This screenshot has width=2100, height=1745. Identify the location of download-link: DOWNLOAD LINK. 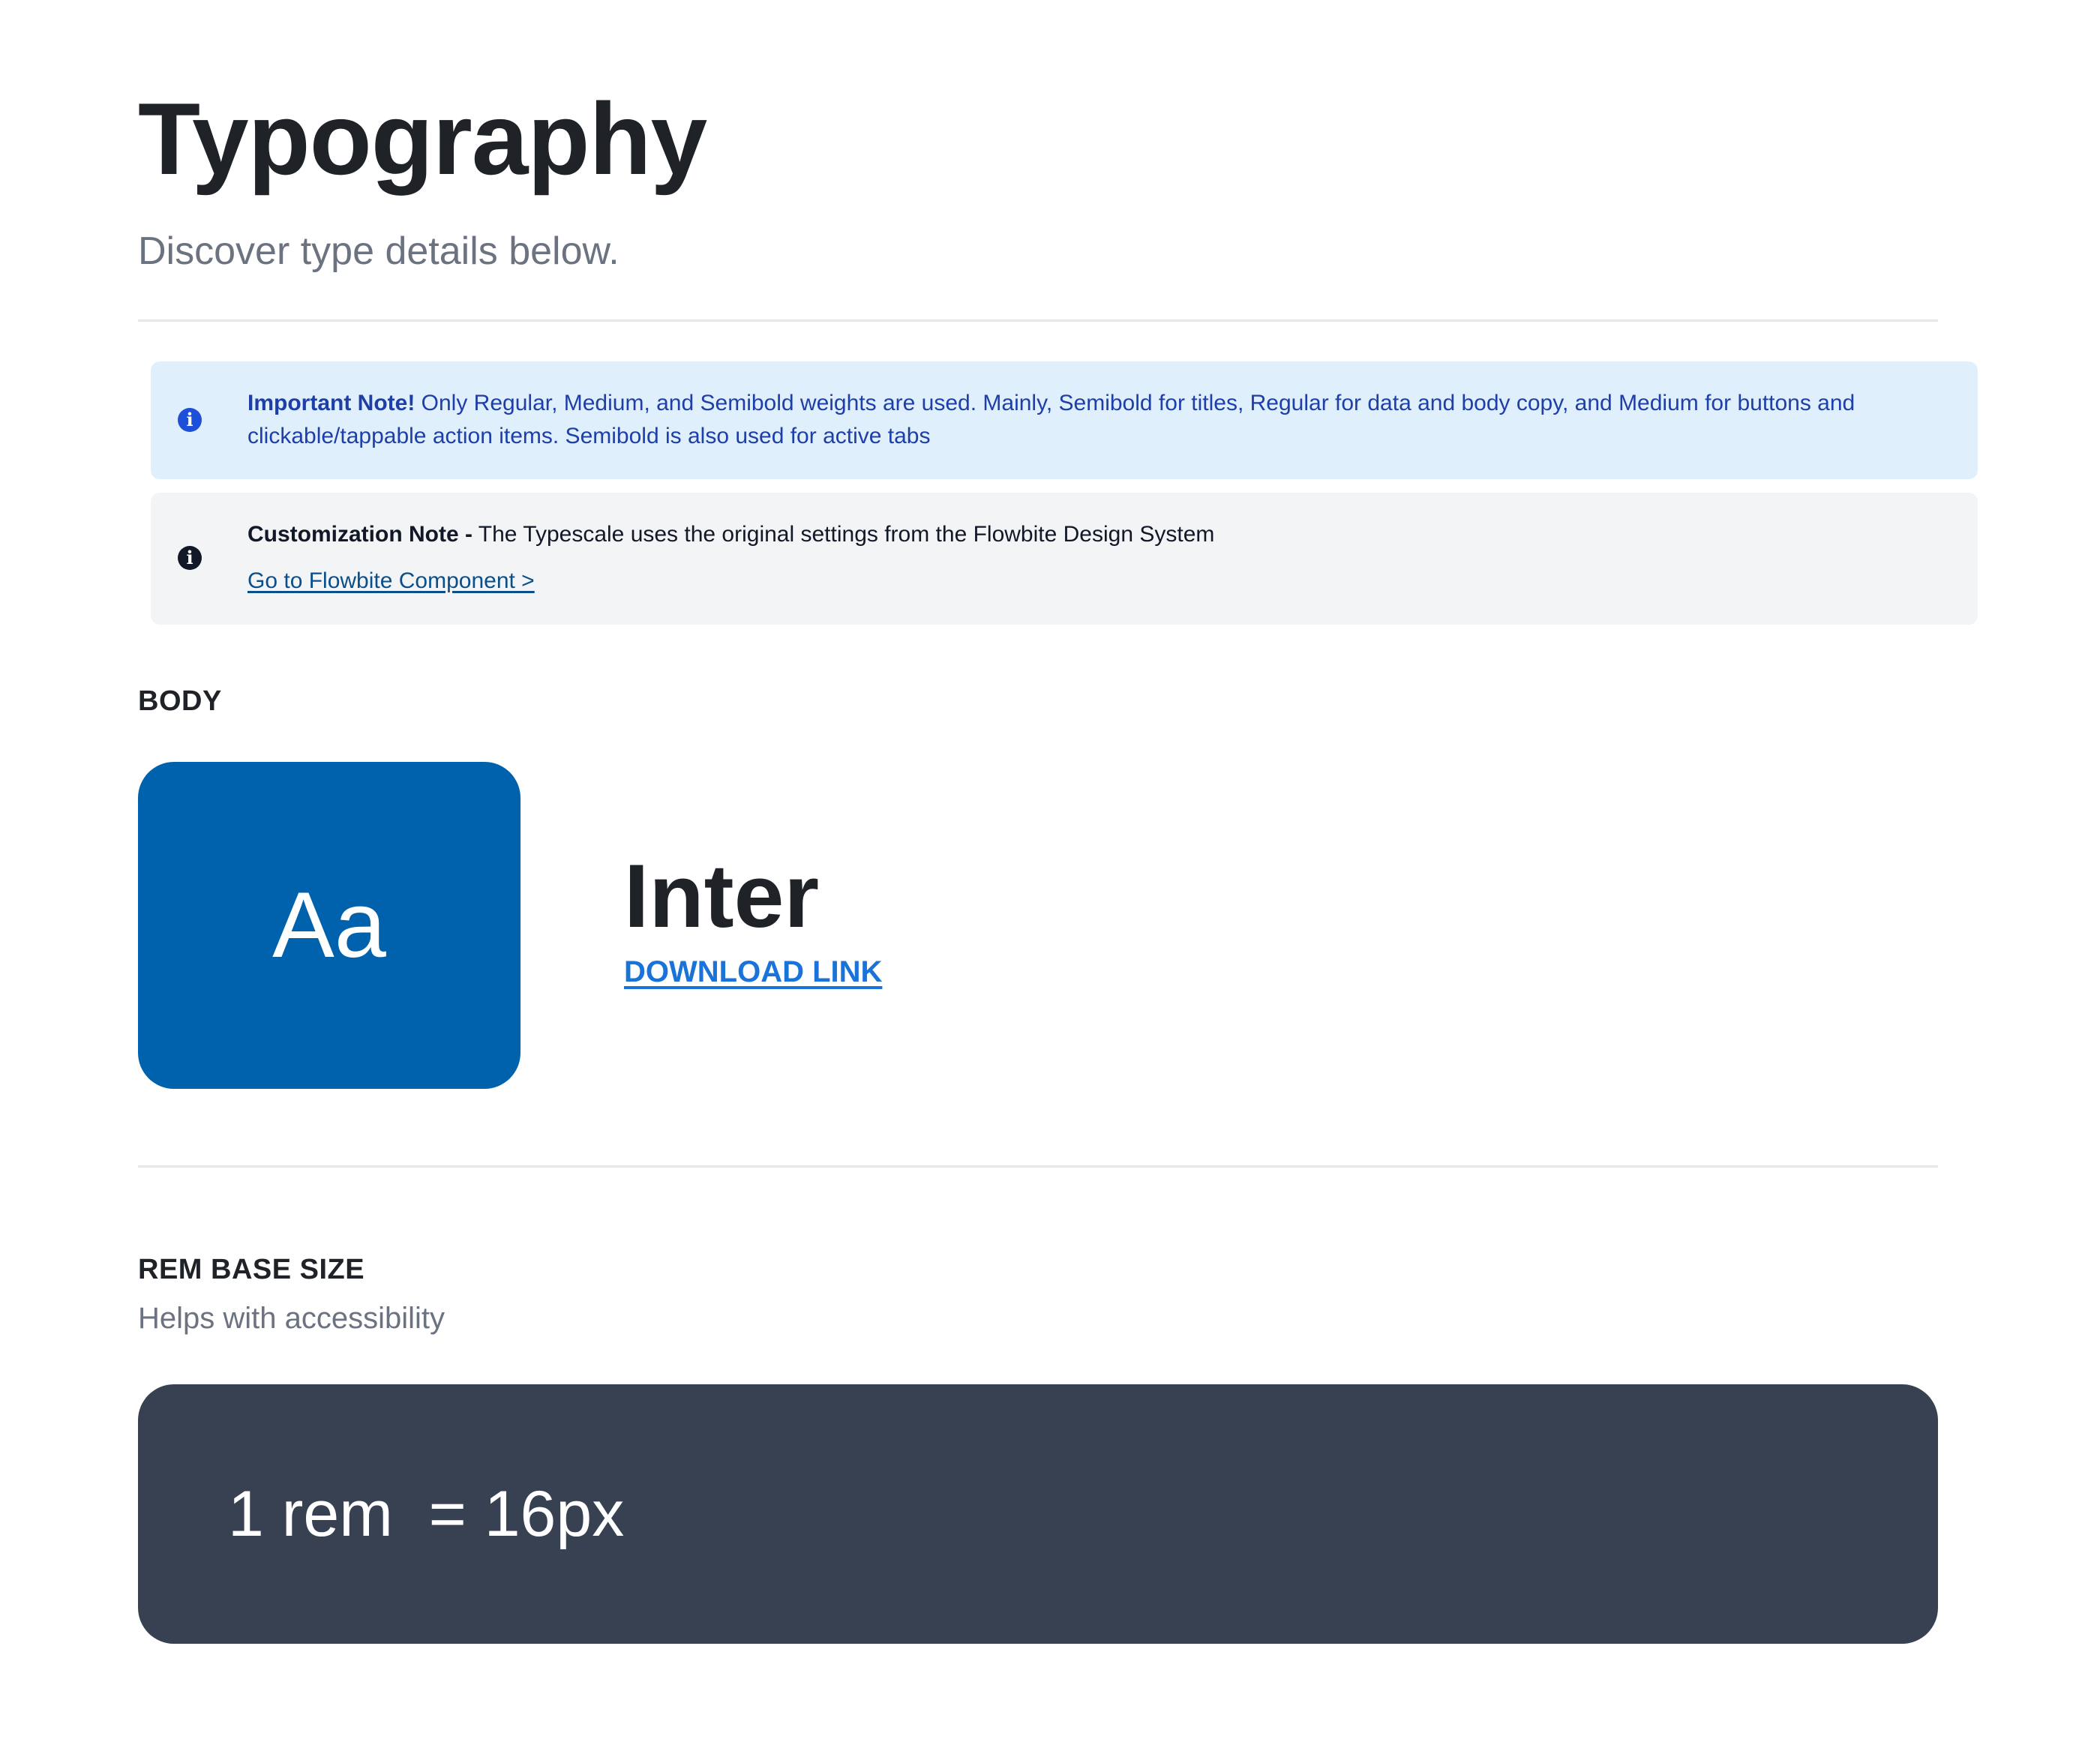
(753, 972).